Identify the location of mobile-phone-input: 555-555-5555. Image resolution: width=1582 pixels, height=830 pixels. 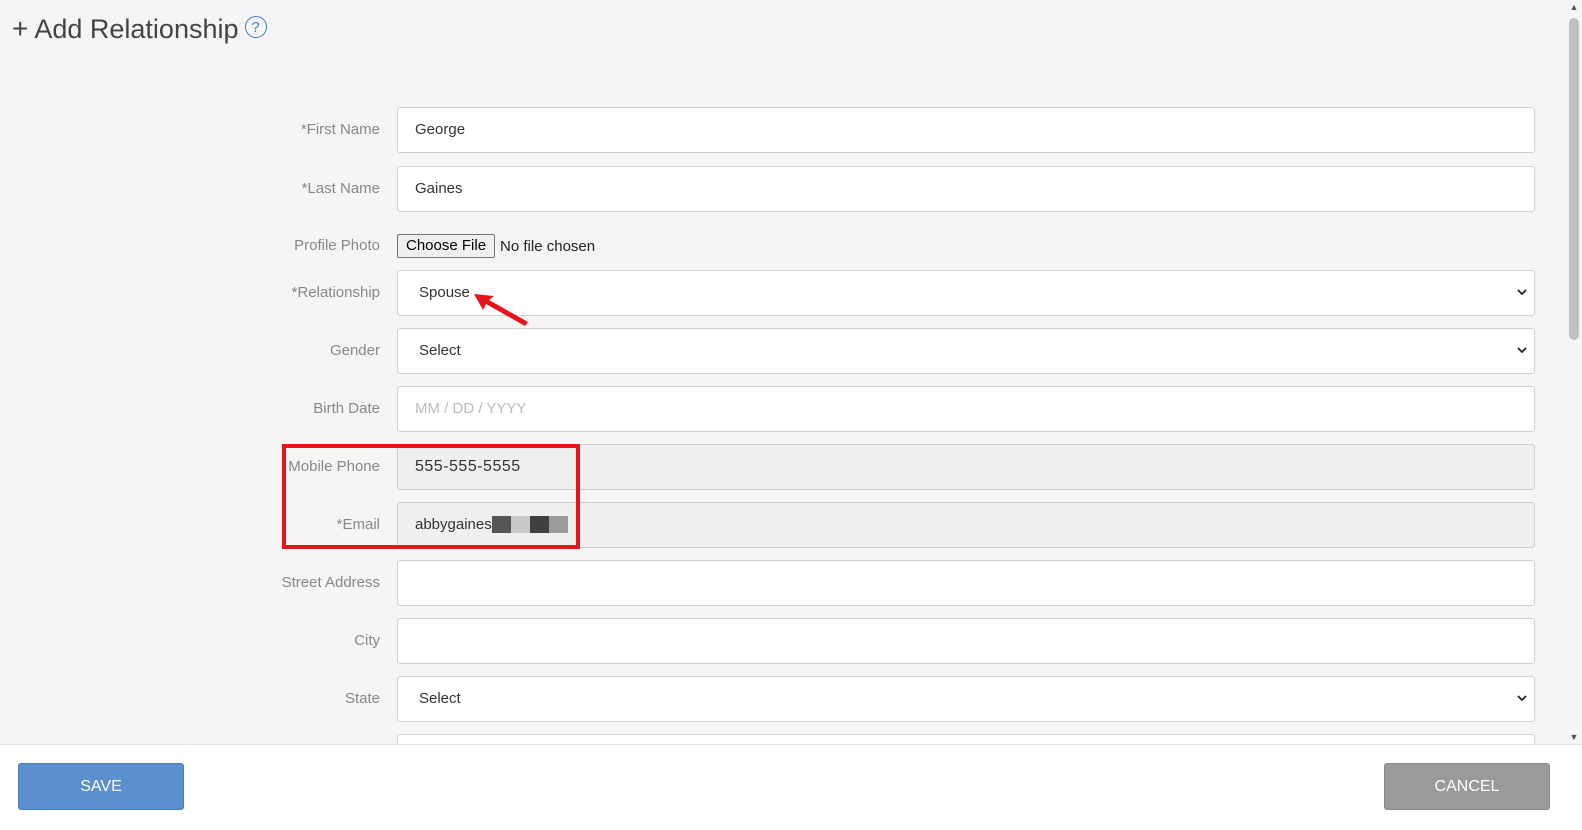
(966, 467).